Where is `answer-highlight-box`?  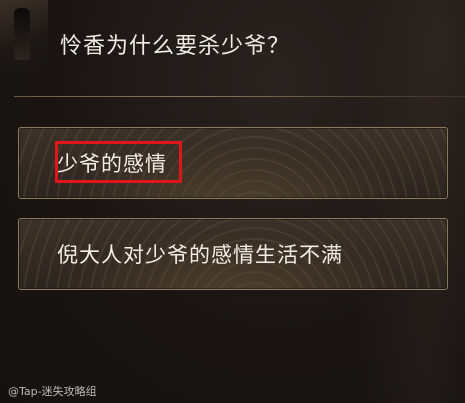
answer-highlight-box is located at coordinates (118, 162).